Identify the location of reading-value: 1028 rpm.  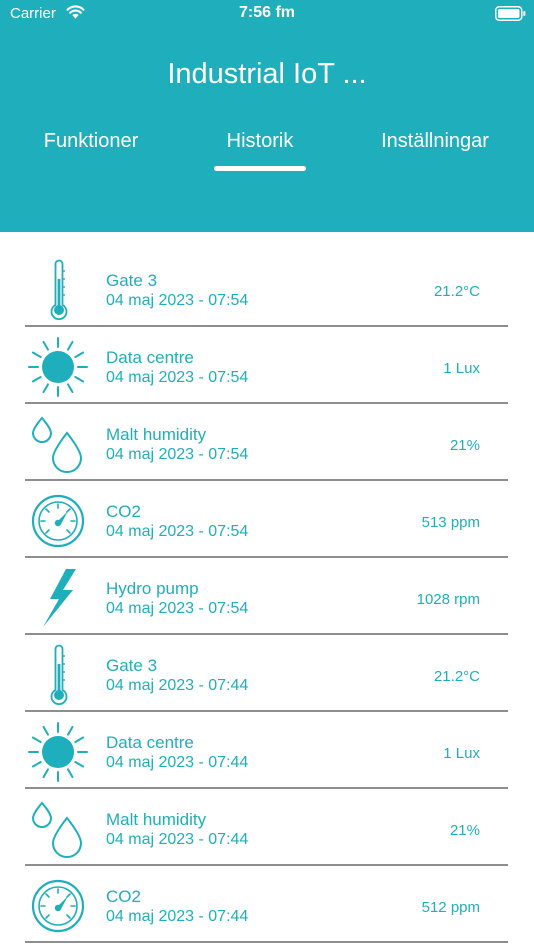
(448, 599).